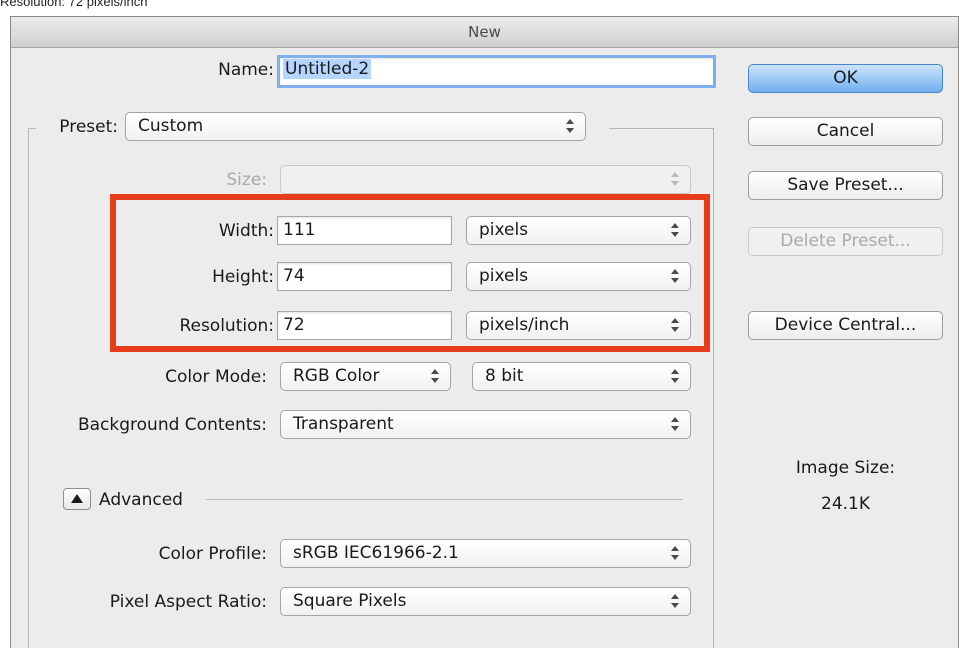  What do you see at coordinates (376, 553) in the screenshot?
I see `color-profile-value: sRGB IEC61966-2.1` at bounding box center [376, 553].